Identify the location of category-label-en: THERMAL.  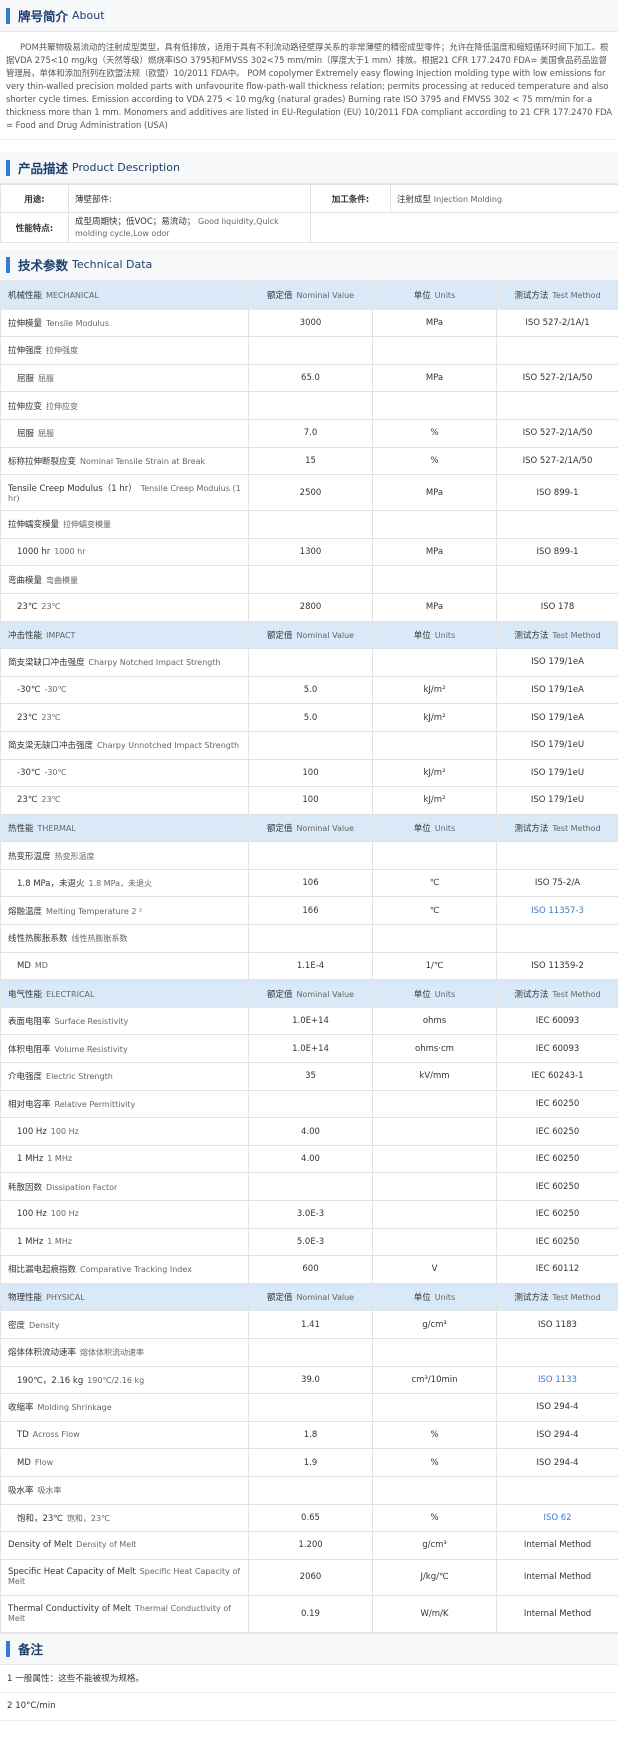
(56, 828).